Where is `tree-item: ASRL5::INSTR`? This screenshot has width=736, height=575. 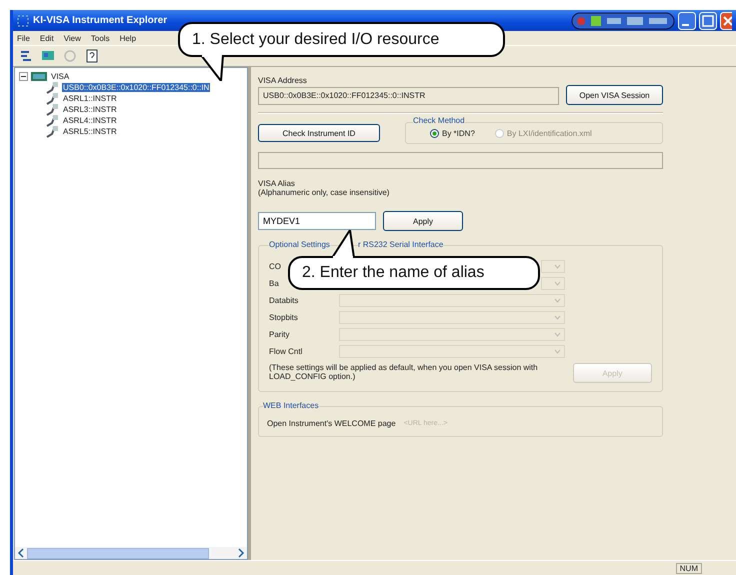 tree-item: ASRL5::INSTR is located at coordinates (90, 131).